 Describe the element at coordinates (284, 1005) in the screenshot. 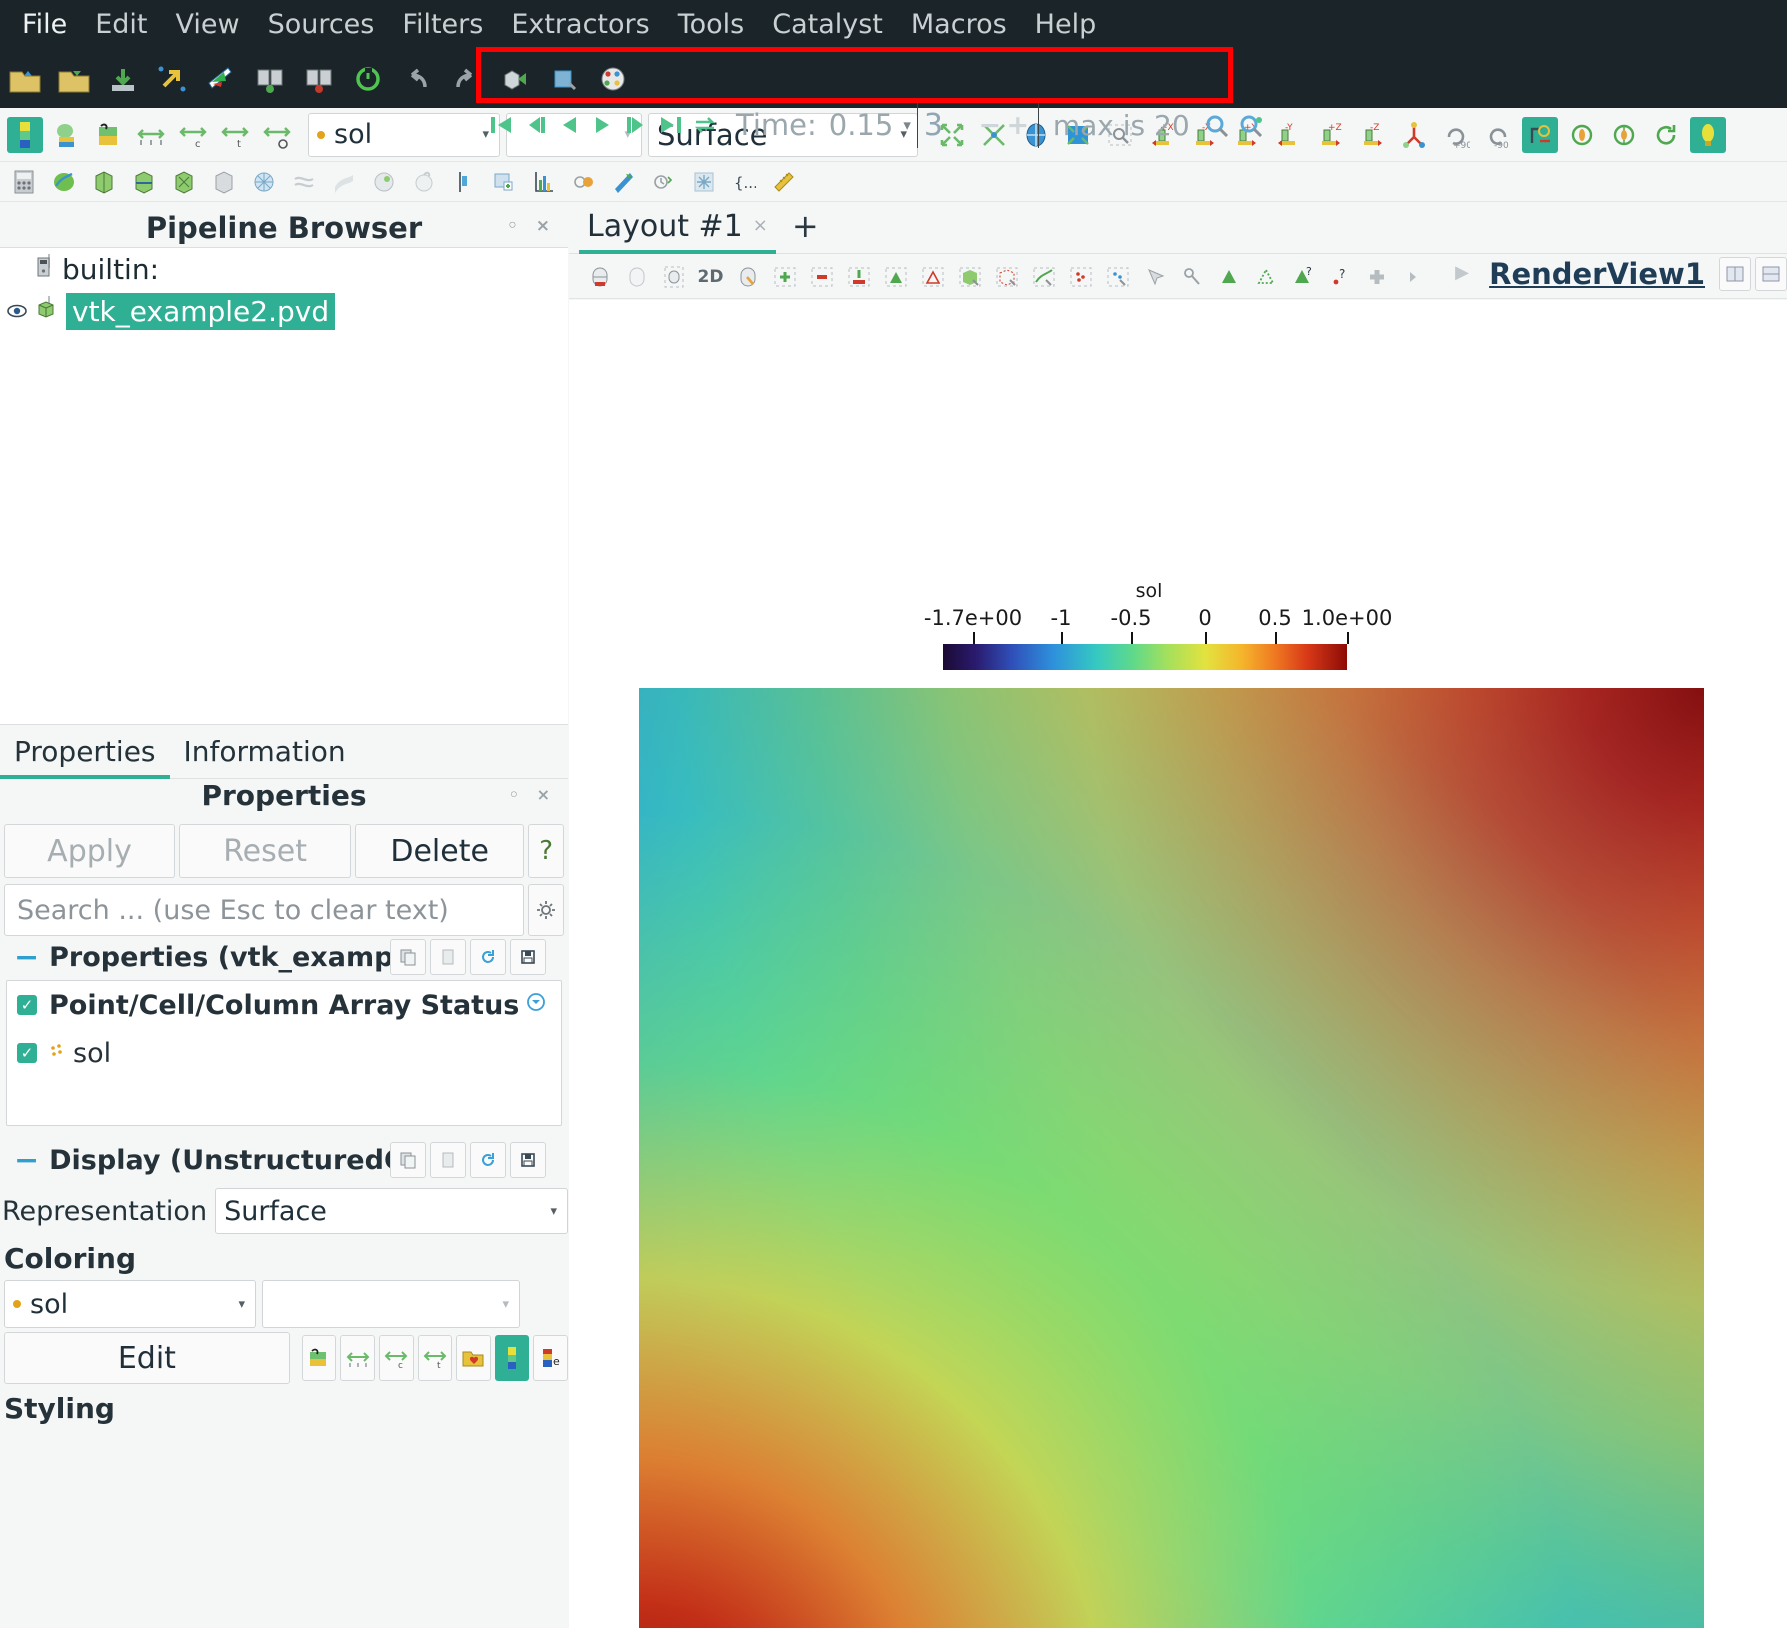

I see `array-status-header-row: ✓ Point/Cell/Column Array Status` at that location.